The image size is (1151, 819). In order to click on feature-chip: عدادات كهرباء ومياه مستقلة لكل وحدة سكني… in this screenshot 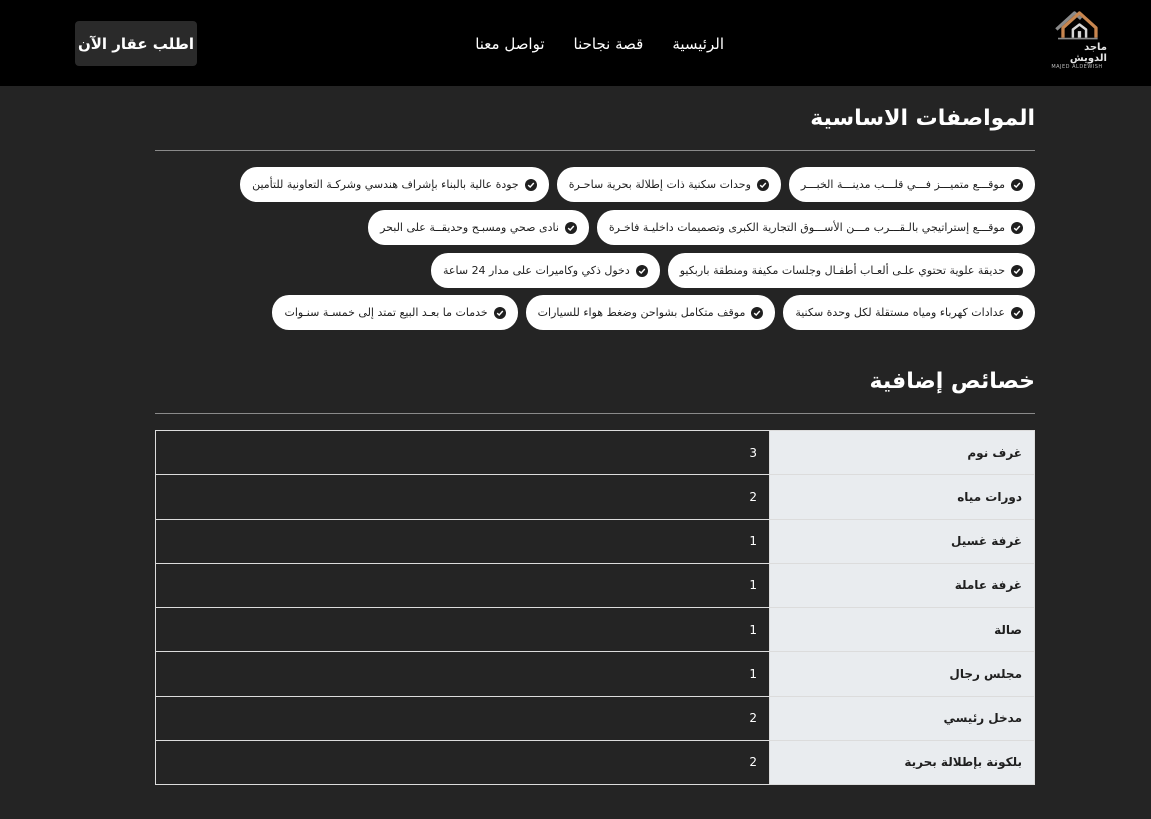, I will do `click(909, 312)`.